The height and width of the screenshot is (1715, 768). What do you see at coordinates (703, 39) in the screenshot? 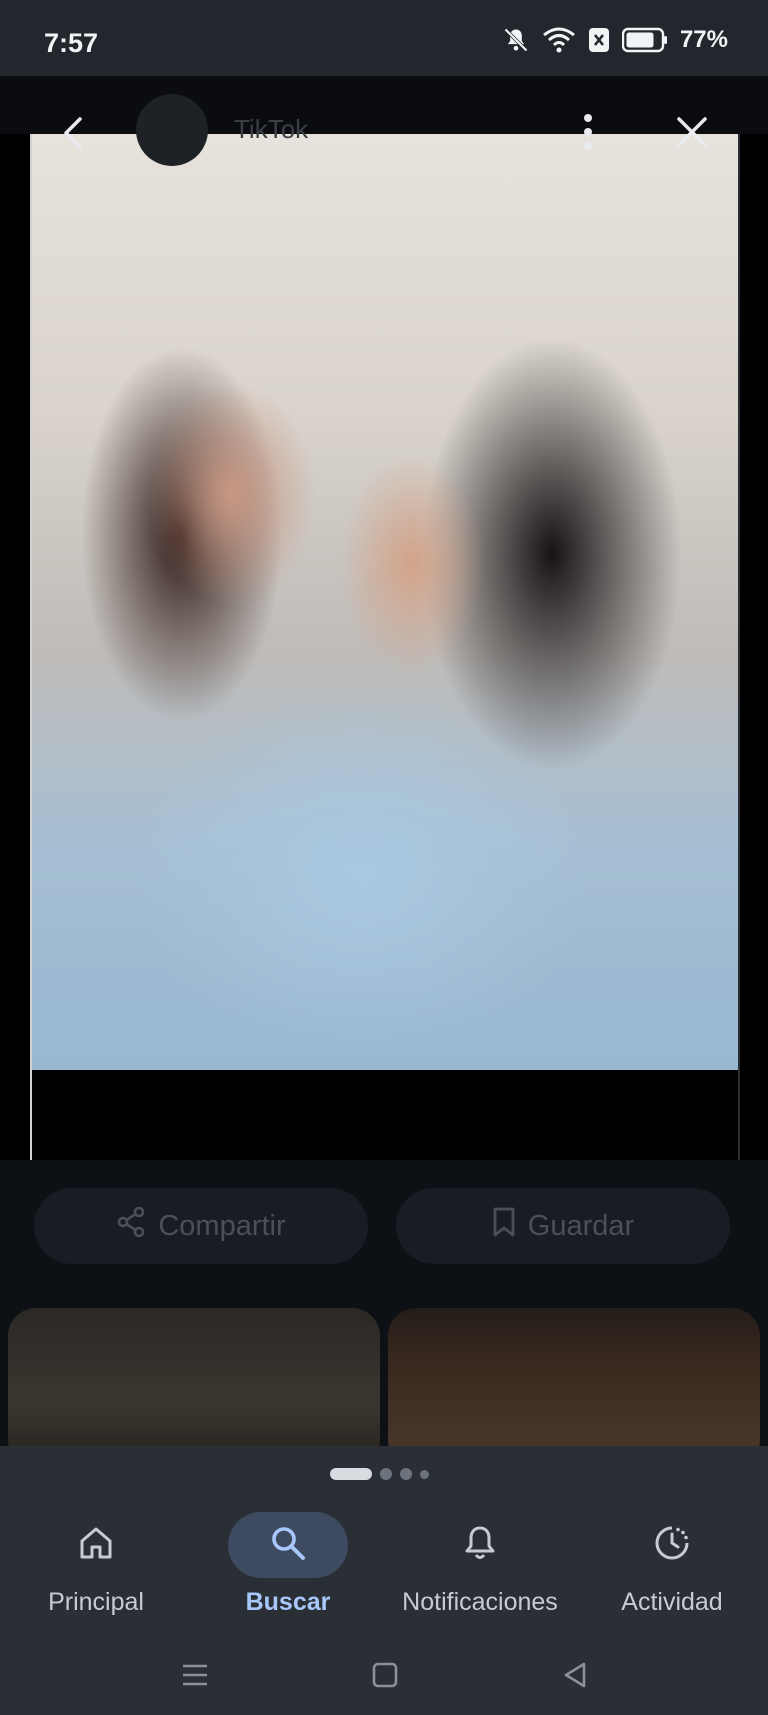
I see `battery-percent: 77%` at bounding box center [703, 39].